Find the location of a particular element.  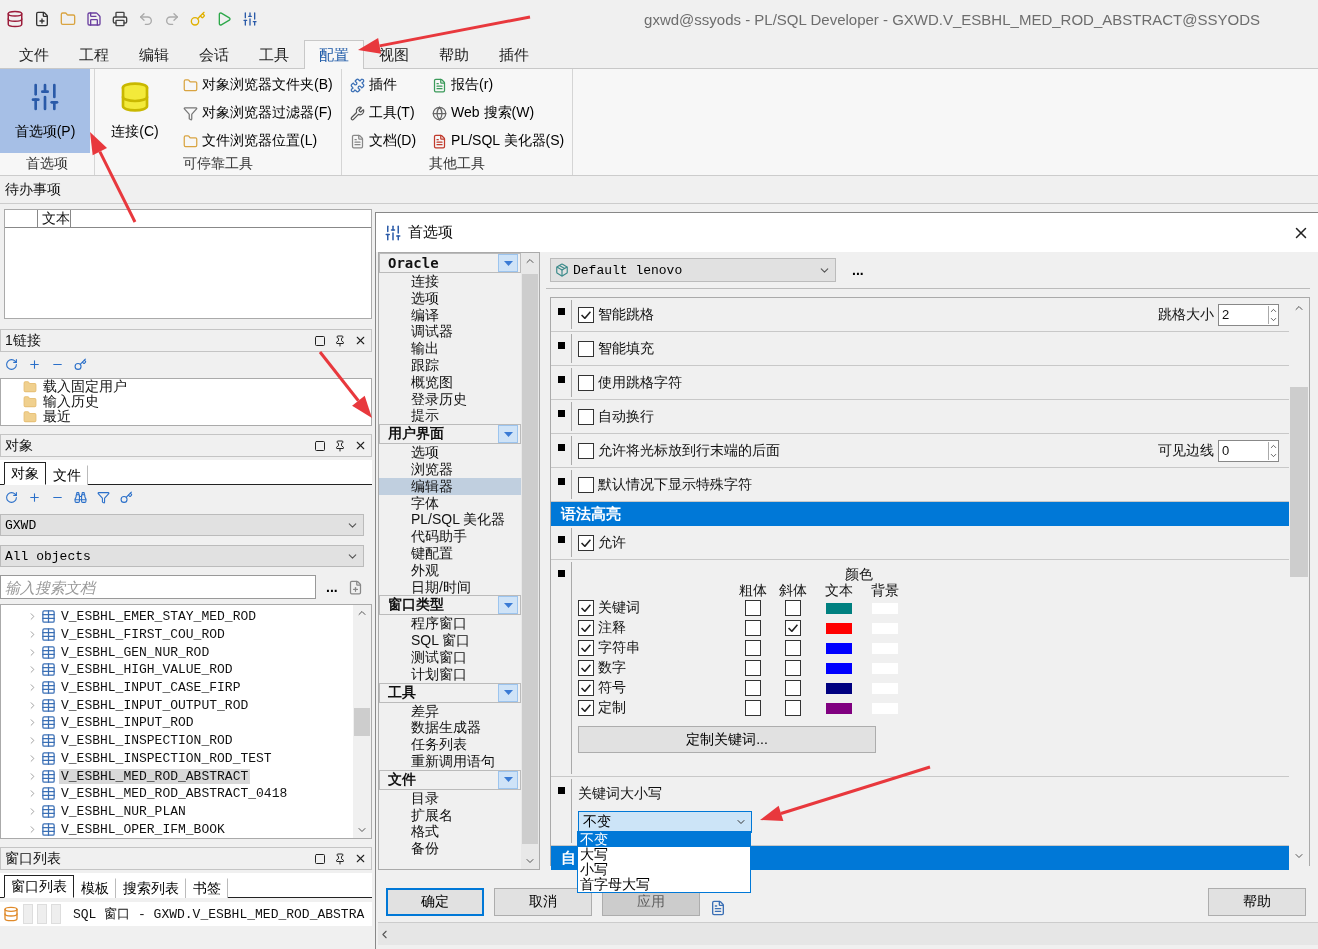

ribbon-button: 首选项(P) is located at coordinates (45, 111).